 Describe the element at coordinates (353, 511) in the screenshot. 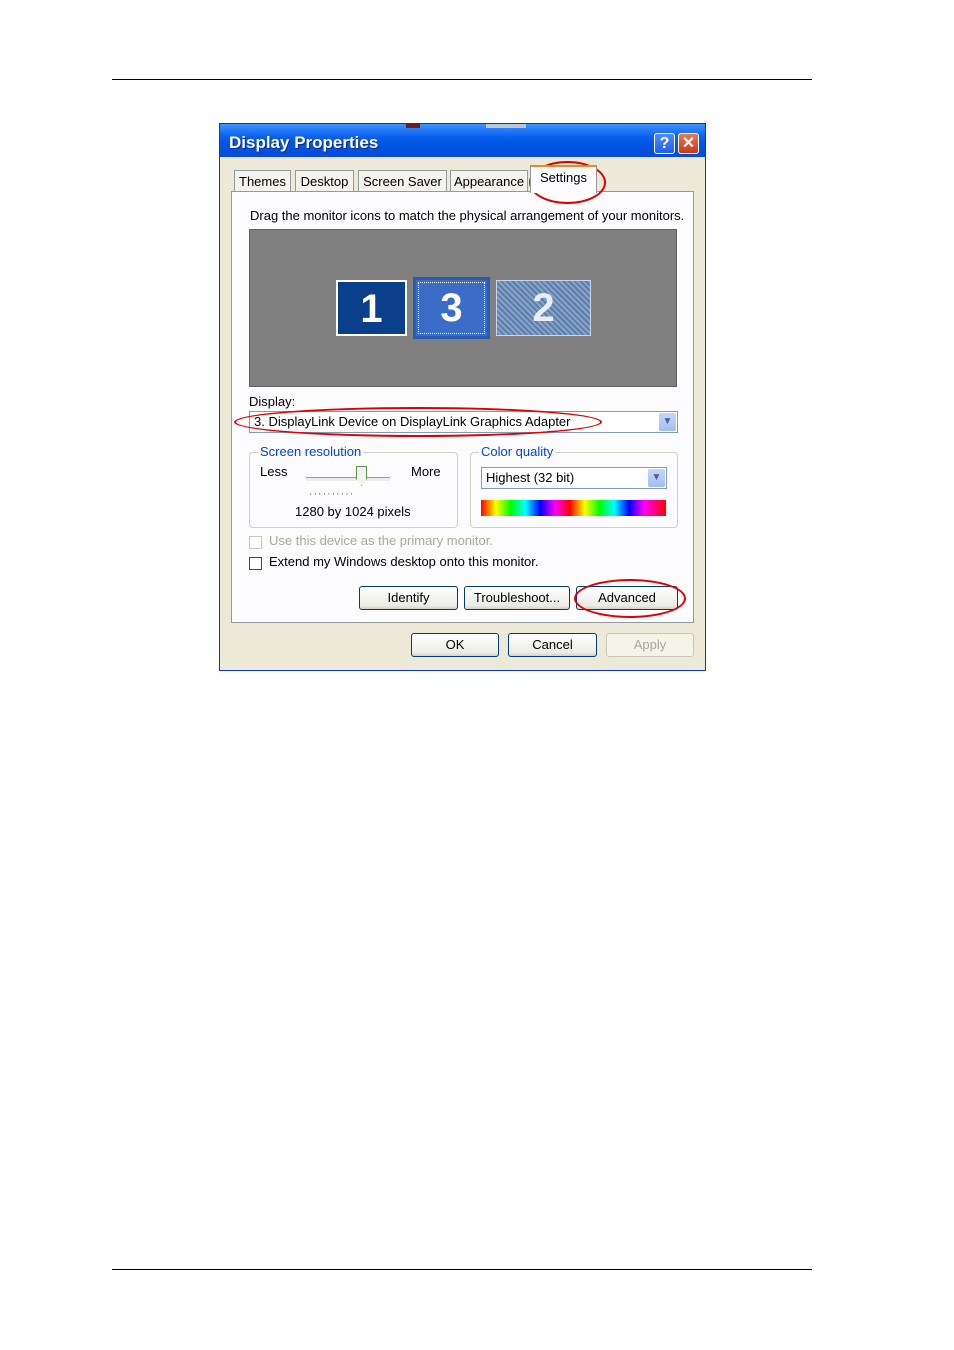

I see `resolution-value: 1280 by 1024 pixels` at that location.